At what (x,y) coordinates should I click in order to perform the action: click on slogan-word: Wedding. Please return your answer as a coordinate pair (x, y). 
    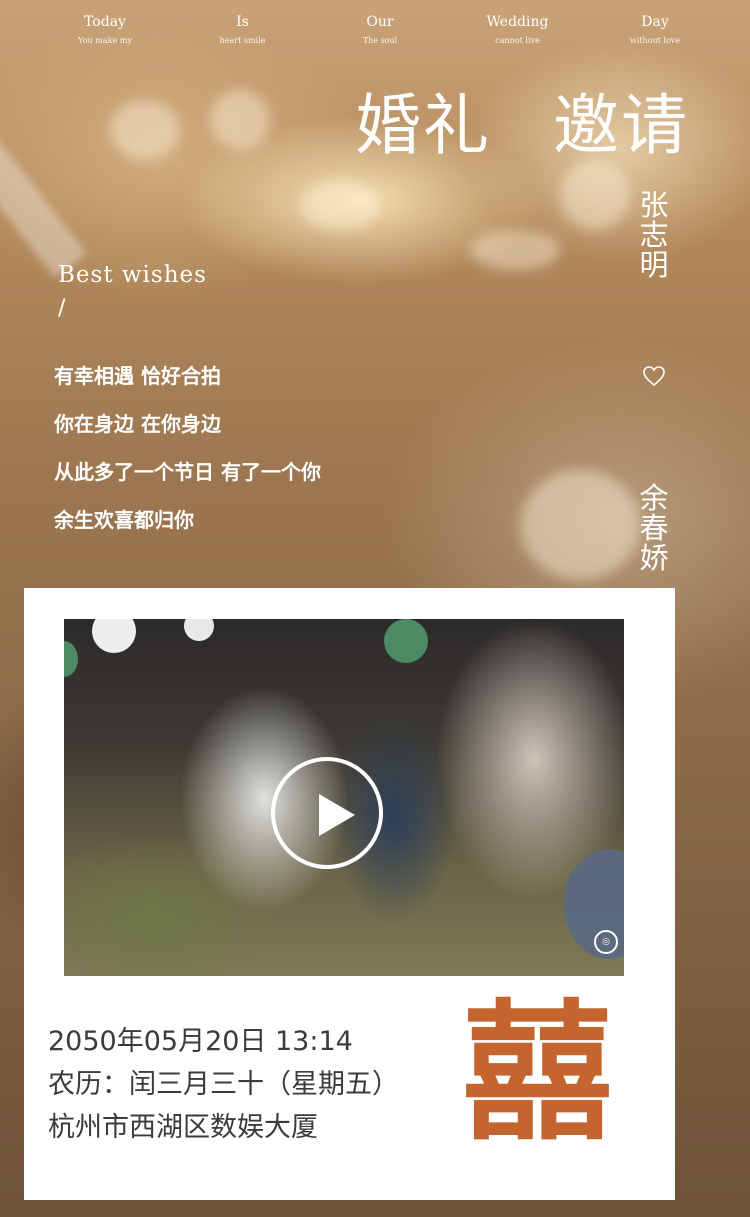
    Looking at the image, I should click on (517, 22).